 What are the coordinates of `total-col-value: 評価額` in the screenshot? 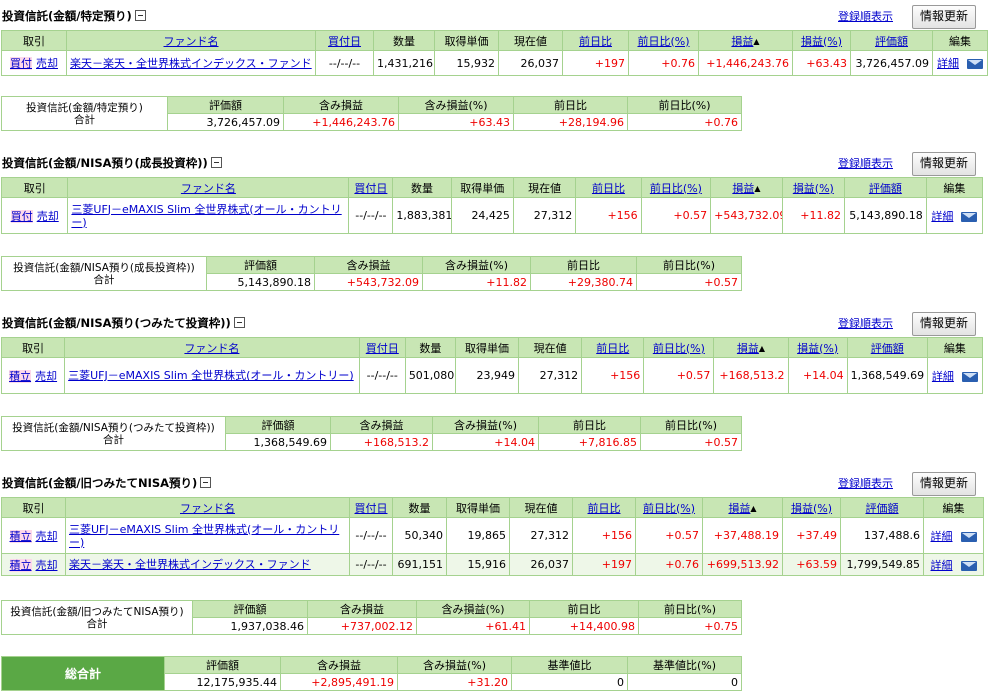 It's located at (222, 665).